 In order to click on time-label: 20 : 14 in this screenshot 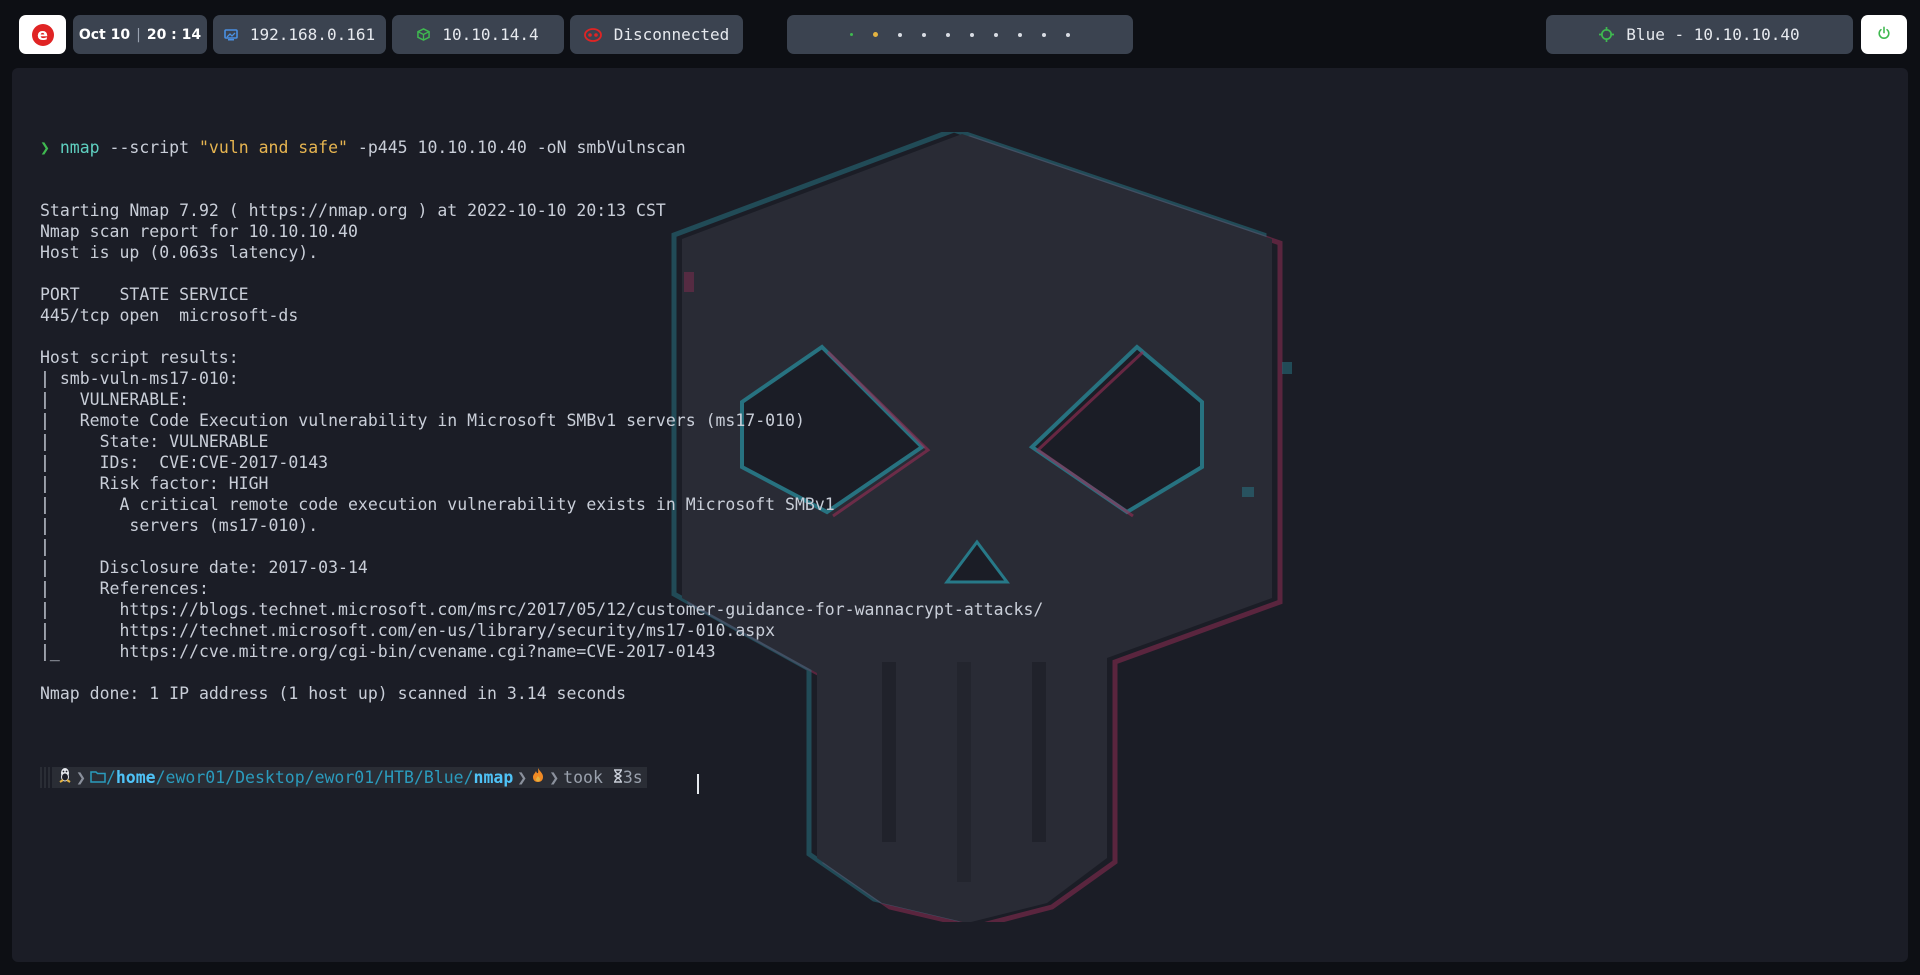, I will do `click(174, 34)`.